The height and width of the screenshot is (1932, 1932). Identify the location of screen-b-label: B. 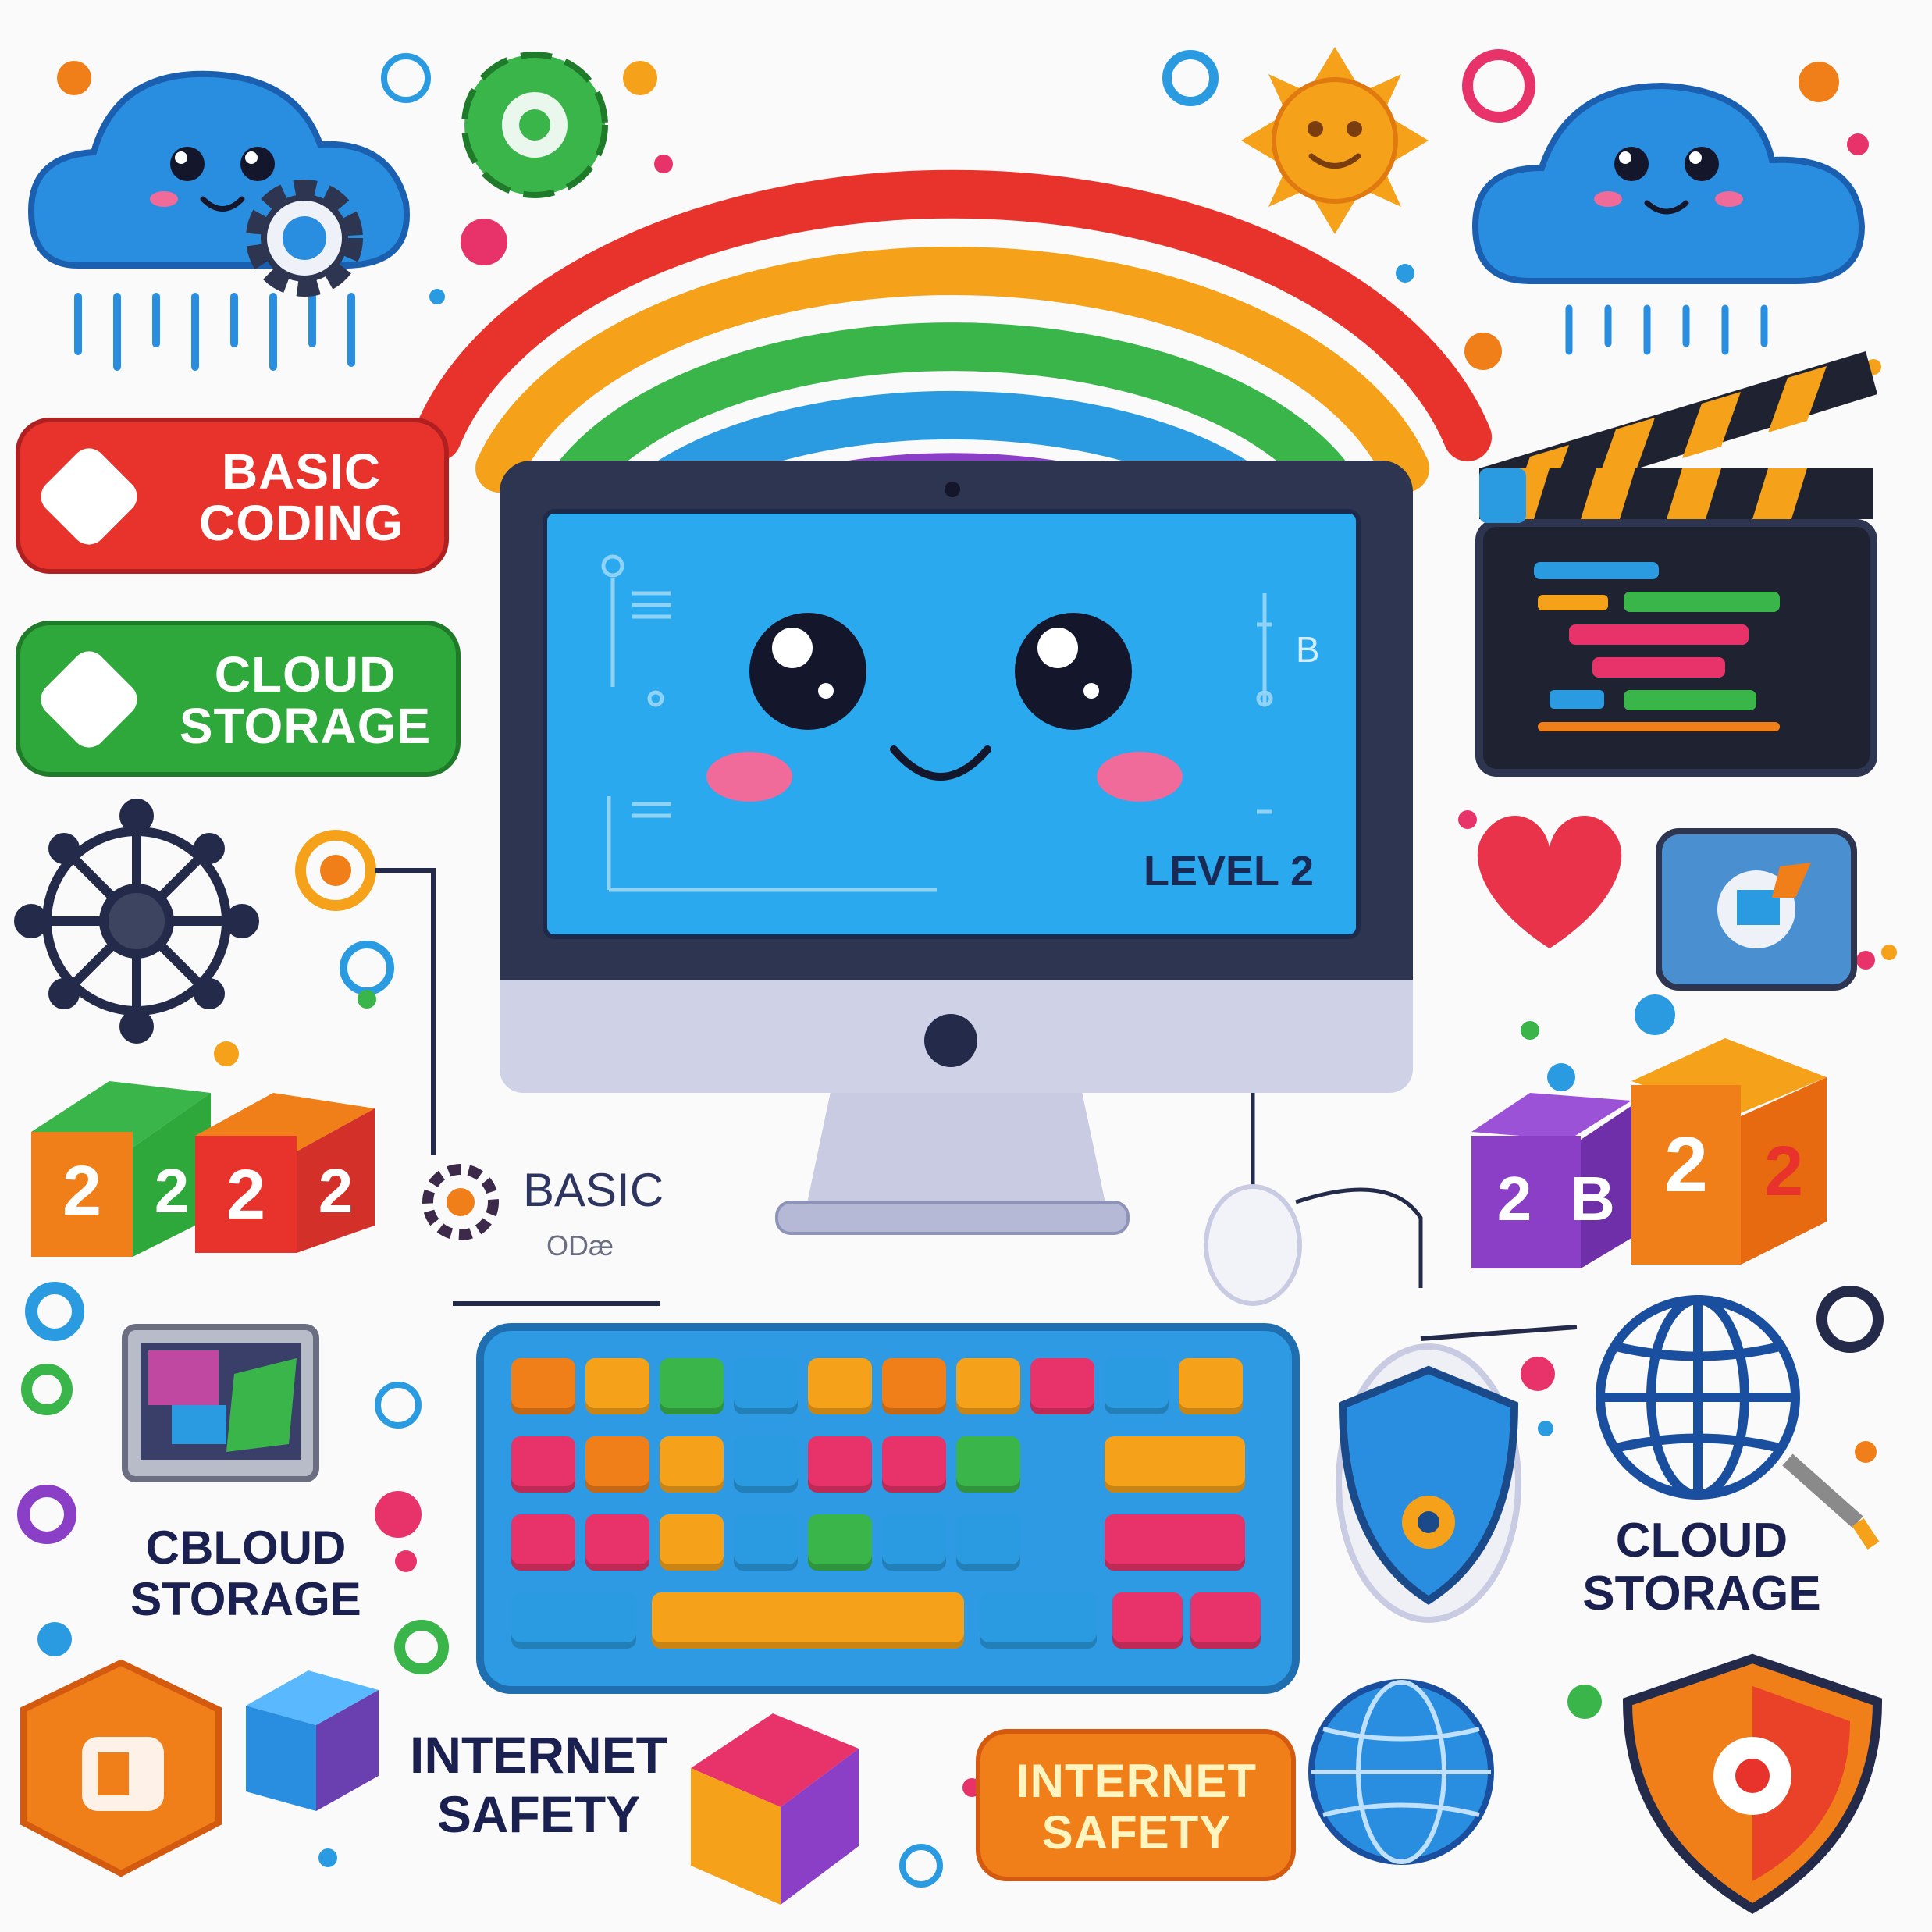
(1308, 649).